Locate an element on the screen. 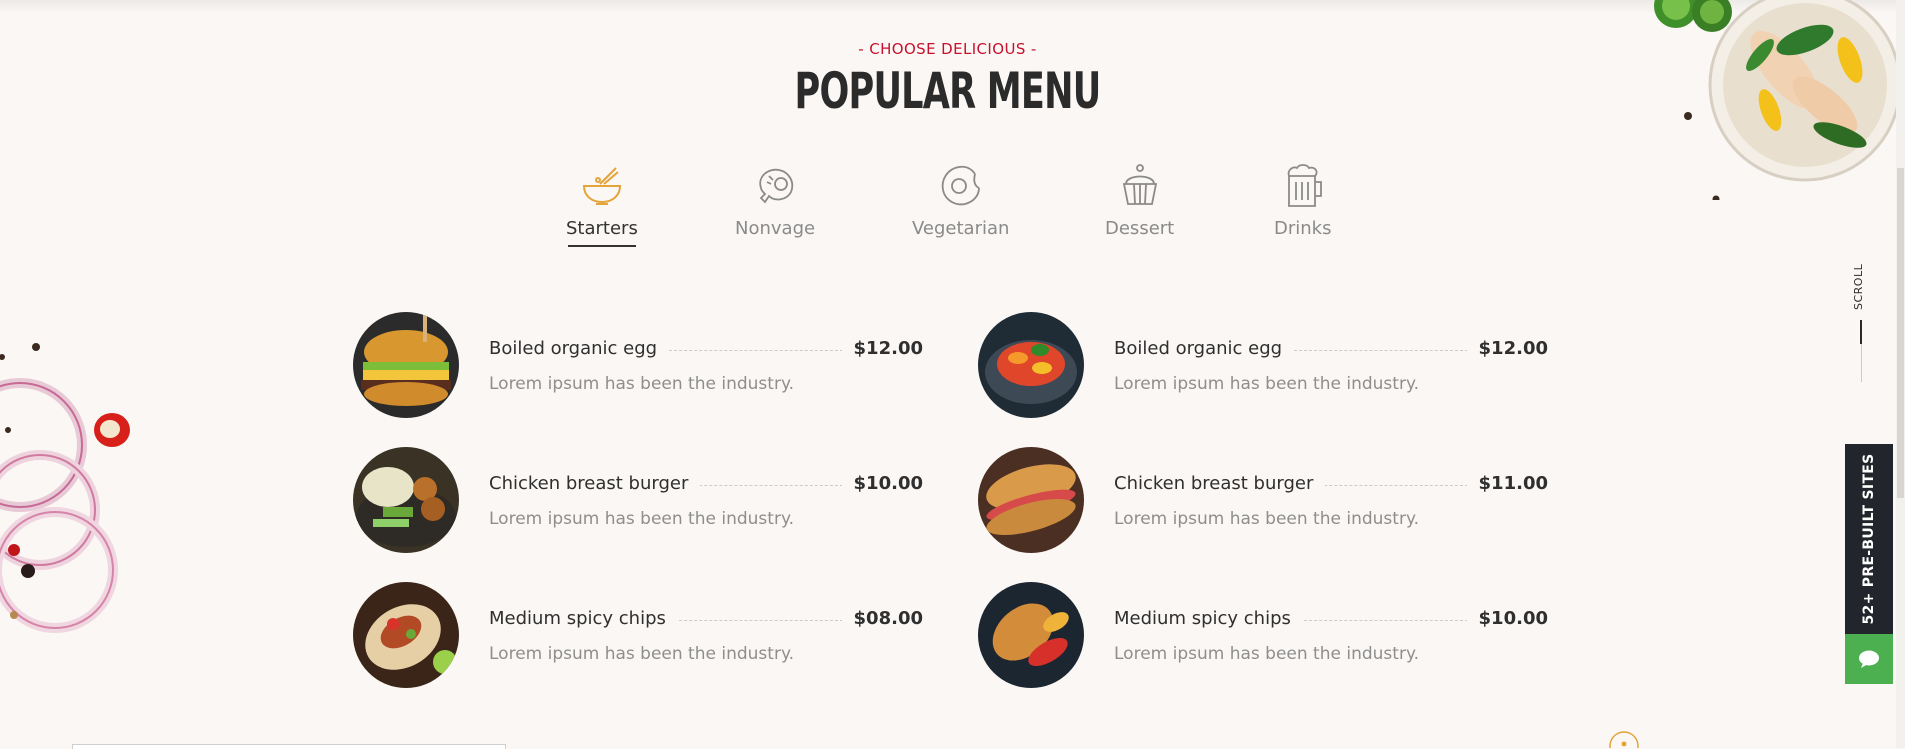  tab-drinks: Drinks is located at coordinates (1302, 200).